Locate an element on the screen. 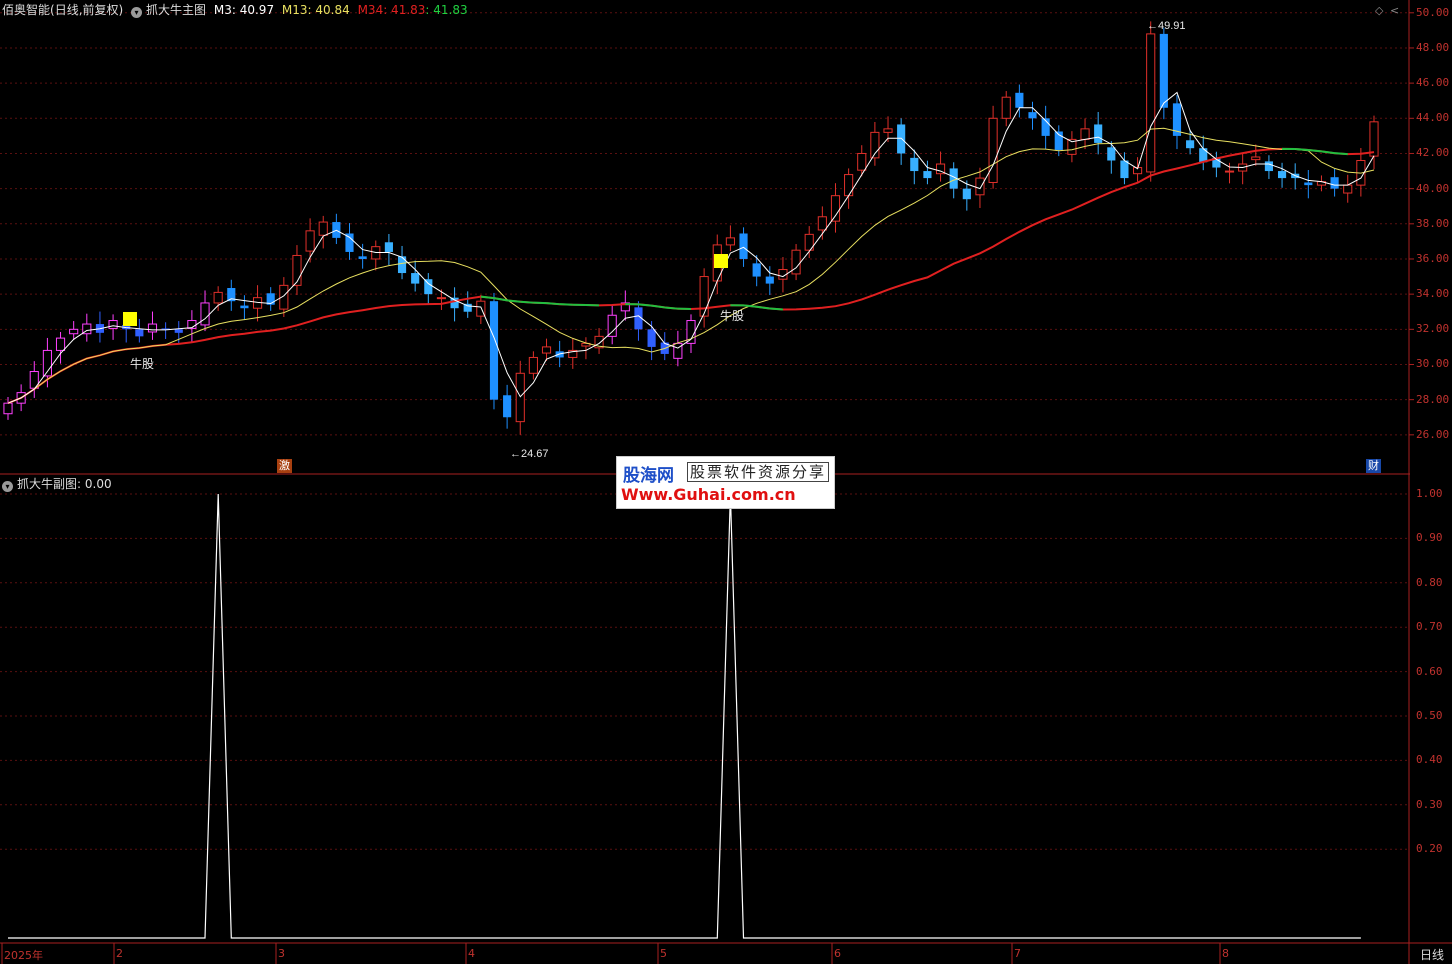 The image size is (1452, 964). date-tick-label: 2025年 is located at coordinates (23, 955).